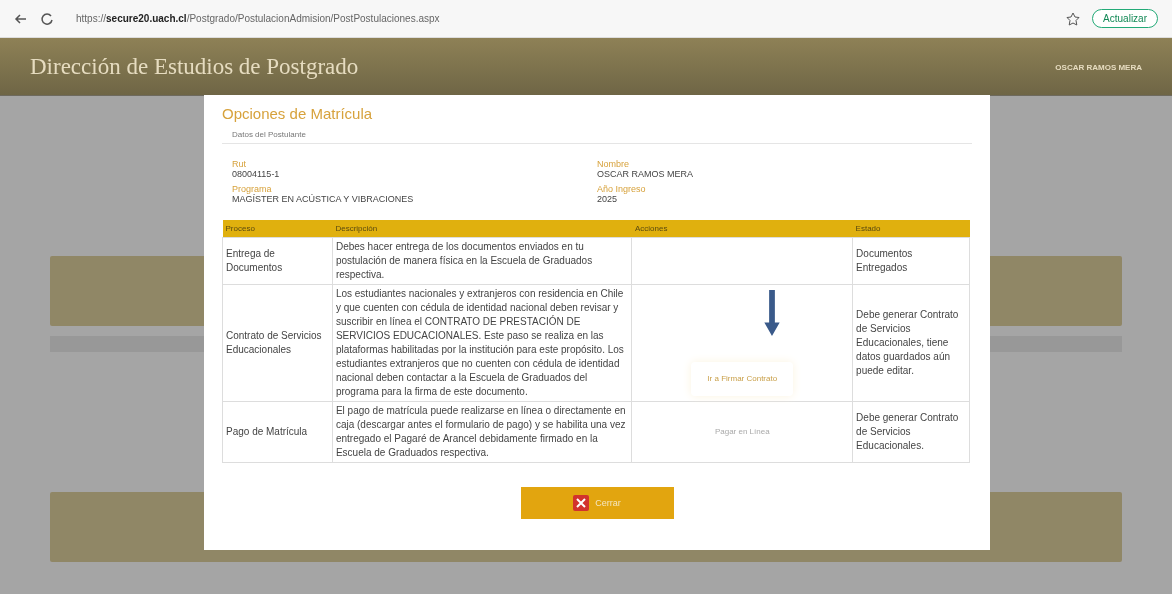  I want to click on table-cell: El pago de matrícula puede realizarse en línea o directamente en caja (descargar antes el formulario de pago) y se habilita una vez entregado el Pagaré de Arancel debidamente firmado en la Escuela de Graduados respectiva., so click(482, 432).